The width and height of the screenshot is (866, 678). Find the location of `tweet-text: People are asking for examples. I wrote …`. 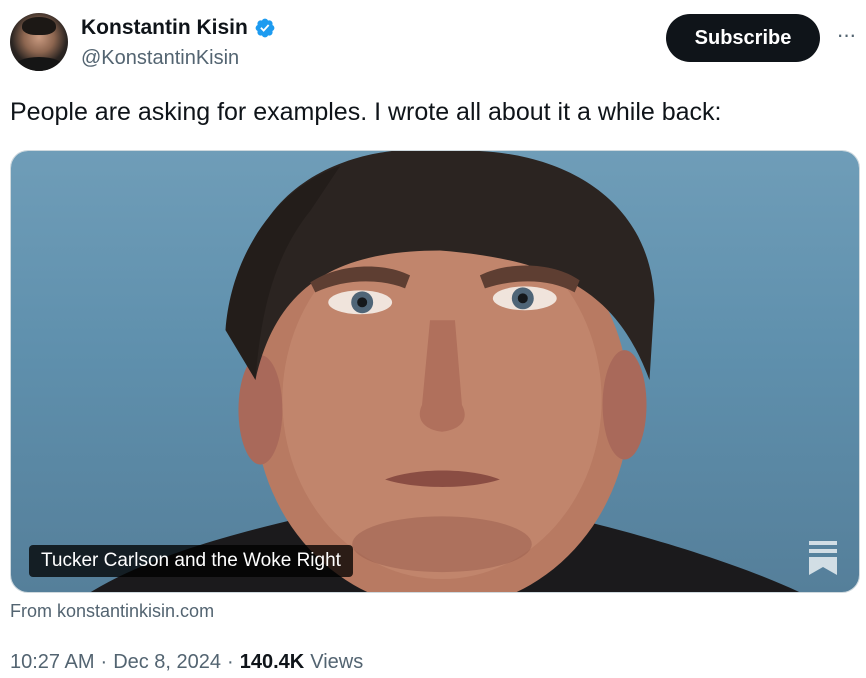

tweet-text: People are asking for examples. I wrote … is located at coordinates (366, 112).